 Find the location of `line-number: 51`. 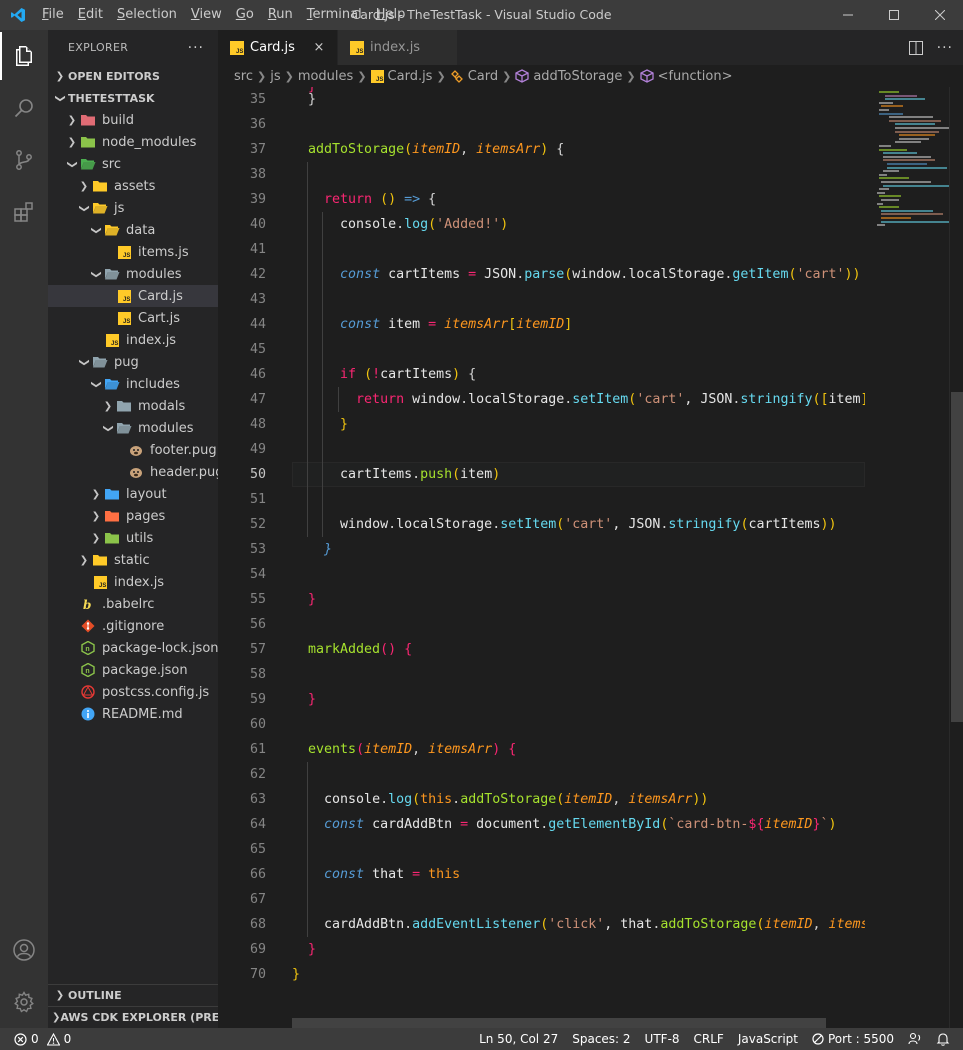

line-number: 51 is located at coordinates (257, 499).